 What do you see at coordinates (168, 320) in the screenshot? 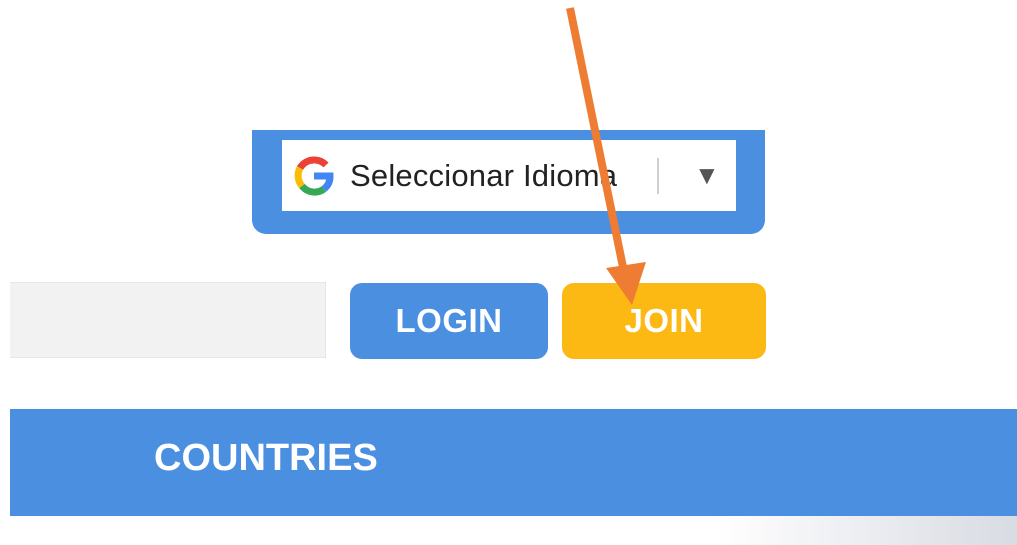
I see `search-input` at bounding box center [168, 320].